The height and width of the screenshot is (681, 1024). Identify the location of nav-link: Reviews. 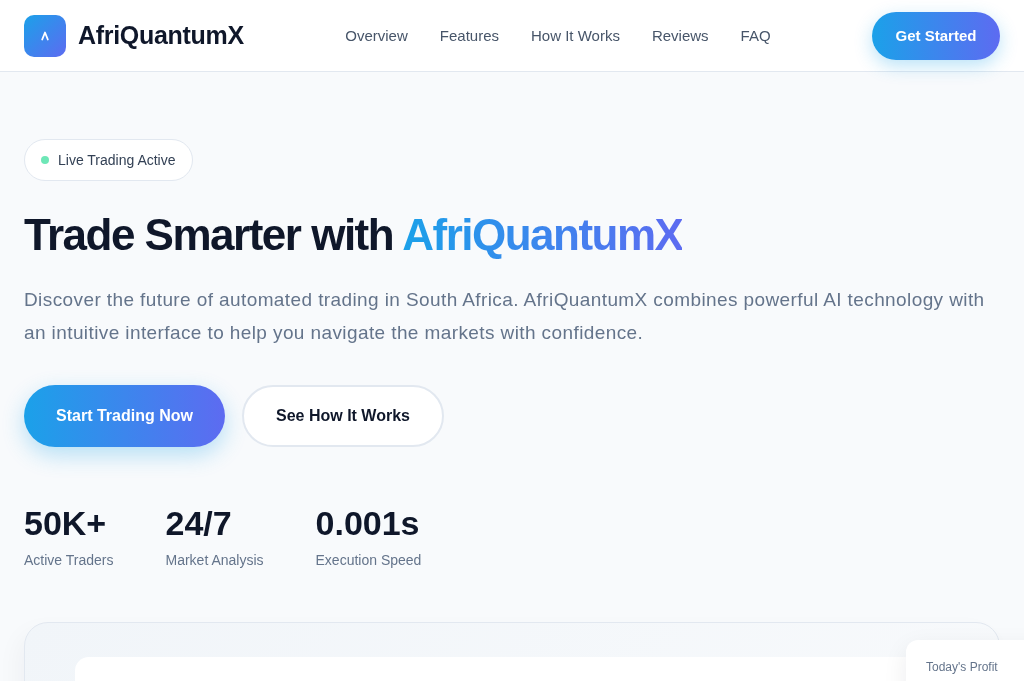
(680, 35).